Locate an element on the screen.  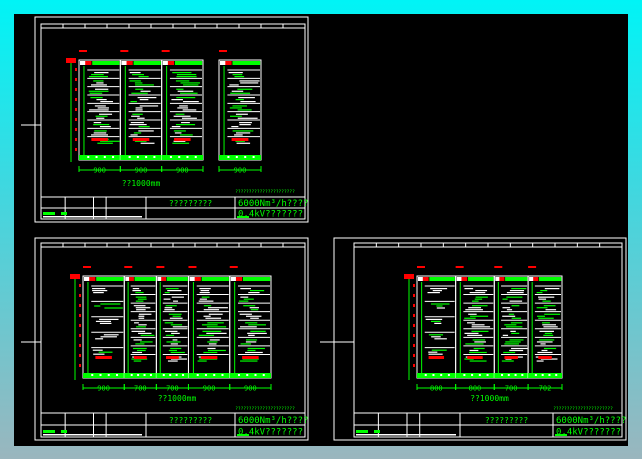
dimension-label: 700 is located at coordinates (172, 389).